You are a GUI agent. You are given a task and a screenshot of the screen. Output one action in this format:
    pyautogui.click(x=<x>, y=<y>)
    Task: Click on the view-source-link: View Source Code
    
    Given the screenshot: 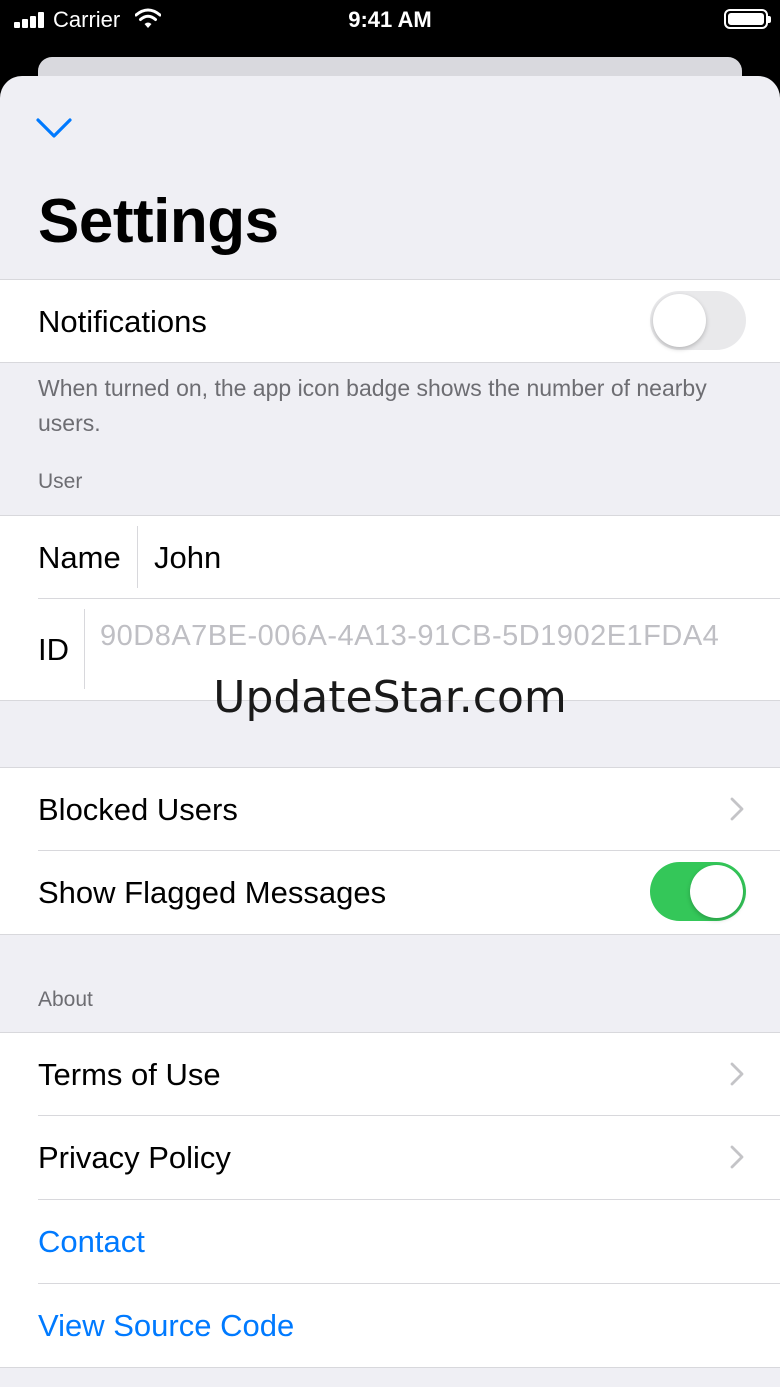 What is the action you would take?
    pyautogui.click(x=166, y=1325)
    